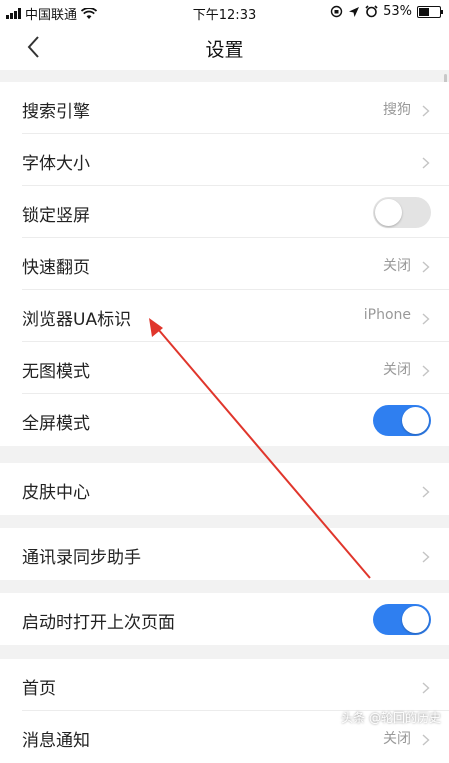  I want to click on battery-fill, so click(424, 11).